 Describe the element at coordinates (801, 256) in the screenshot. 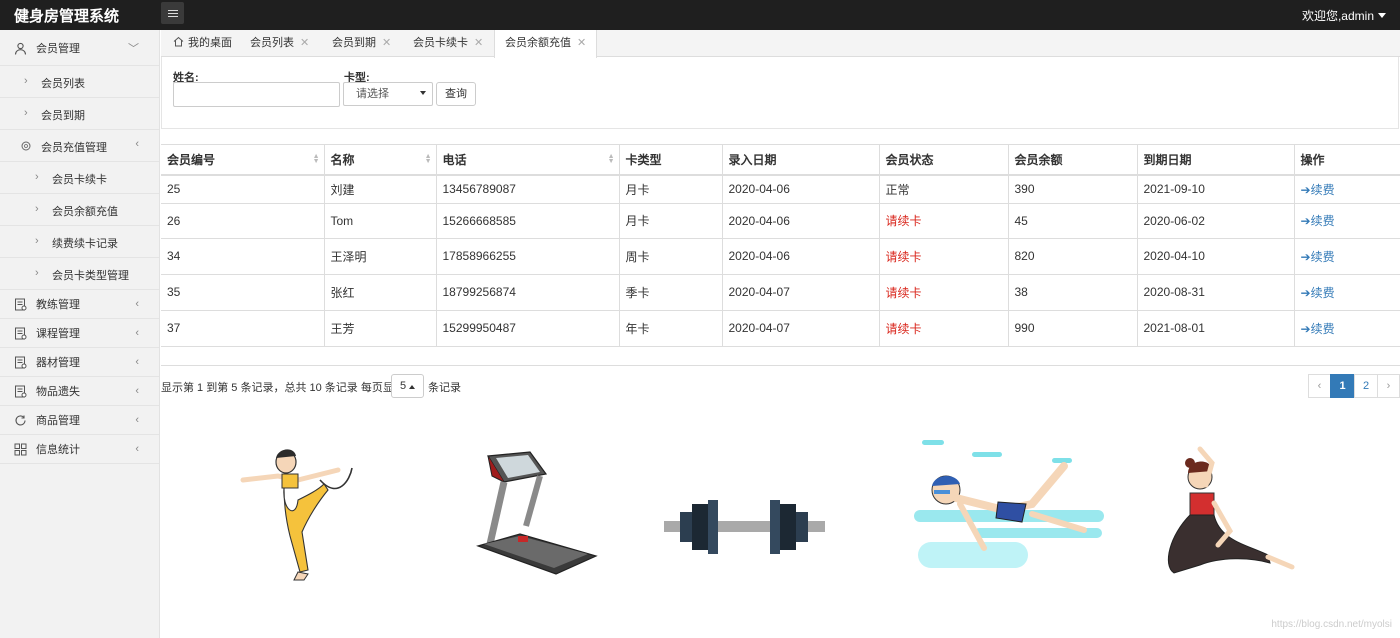

I see `cell-entry-date: 2020-04-06` at that location.